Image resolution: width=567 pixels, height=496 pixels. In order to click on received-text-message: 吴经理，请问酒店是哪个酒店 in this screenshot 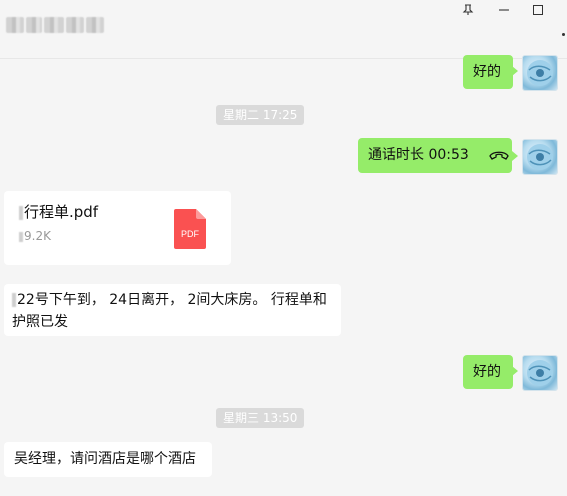, I will do `click(108, 459)`.